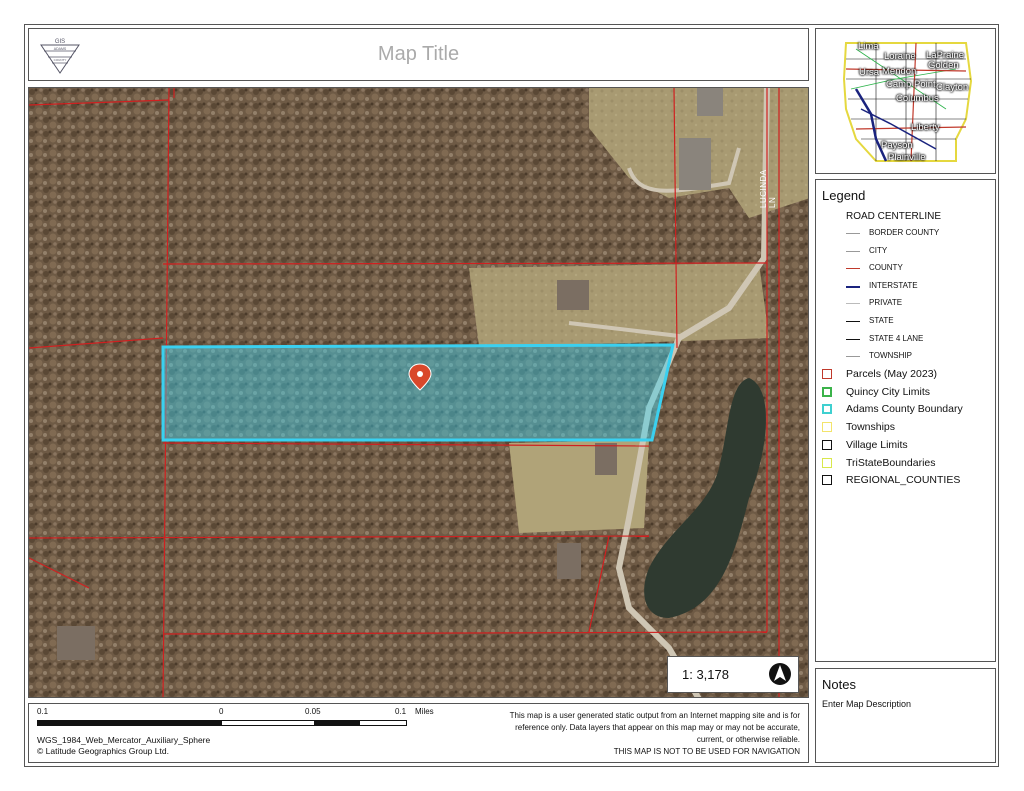  Describe the element at coordinates (925, 127) in the screenshot. I see `overview-town-label: Liberty` at that location.